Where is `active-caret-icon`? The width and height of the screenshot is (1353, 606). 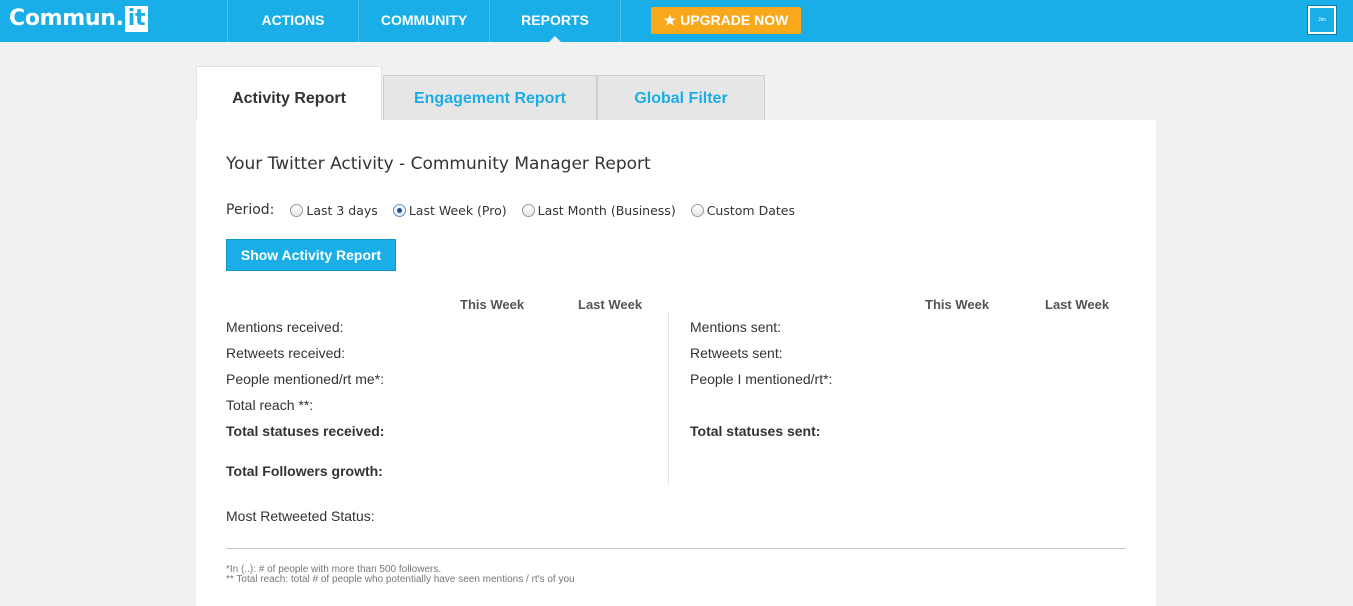
active-caret-icon is located at coordinates (555, 39).